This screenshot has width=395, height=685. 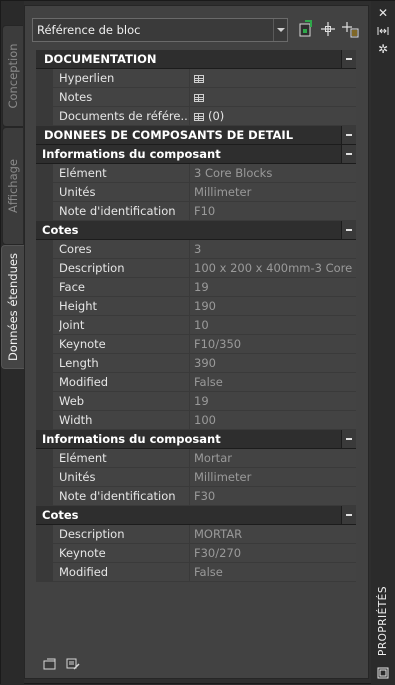 I want to click on tab-affichage: Affichage, so click(x=12, y=186).